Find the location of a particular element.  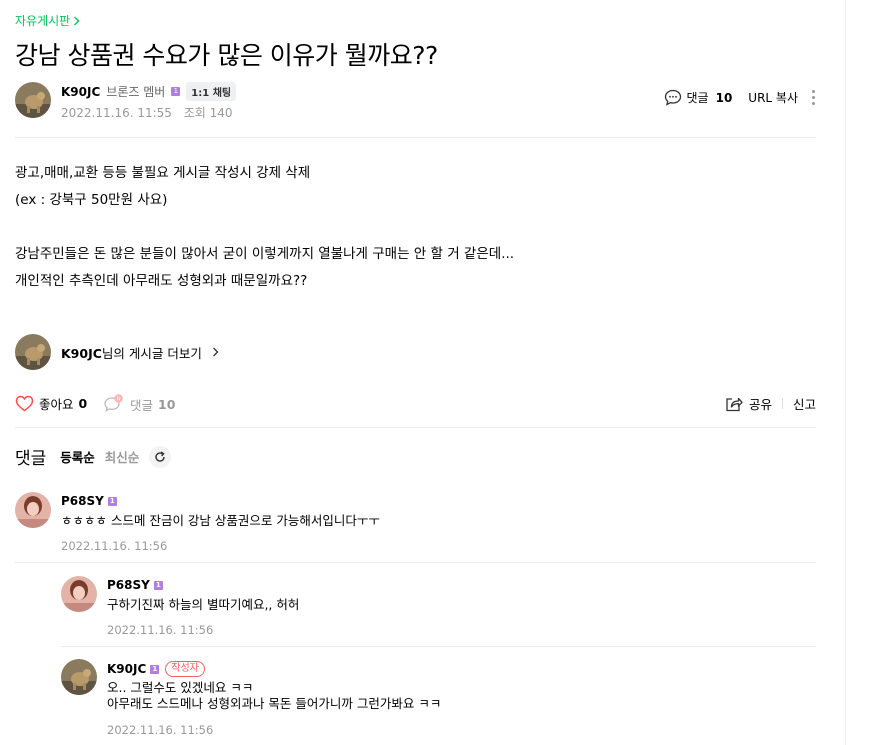

refresh-button is located at coordinates (160, 456).